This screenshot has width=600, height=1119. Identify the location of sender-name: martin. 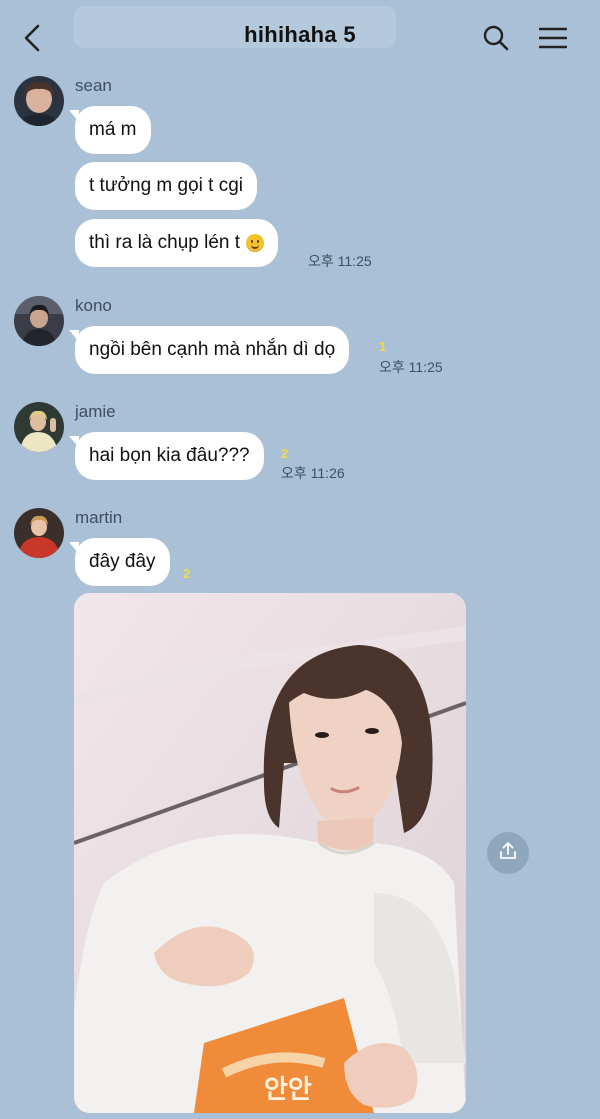
(99, 517).